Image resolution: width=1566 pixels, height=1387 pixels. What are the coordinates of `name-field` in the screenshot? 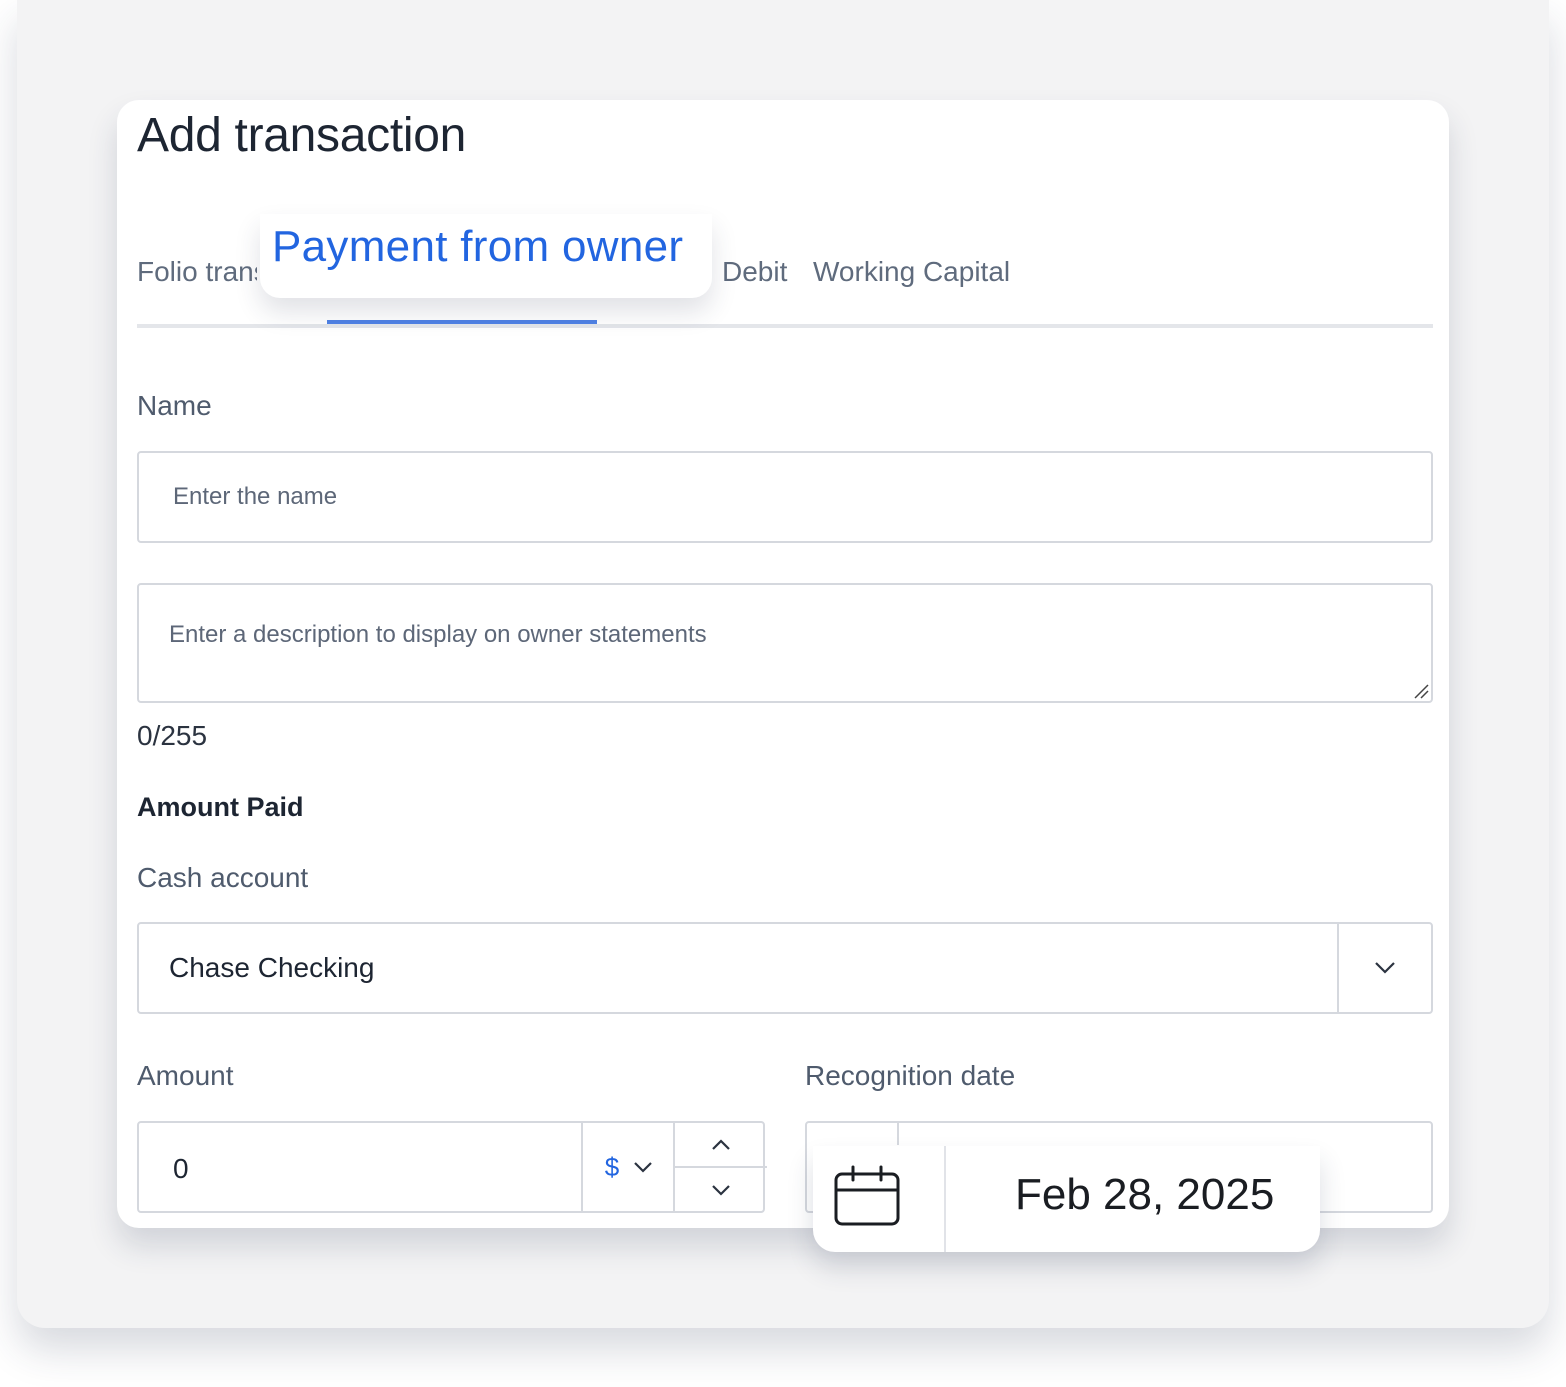 It's located at (785, 497).